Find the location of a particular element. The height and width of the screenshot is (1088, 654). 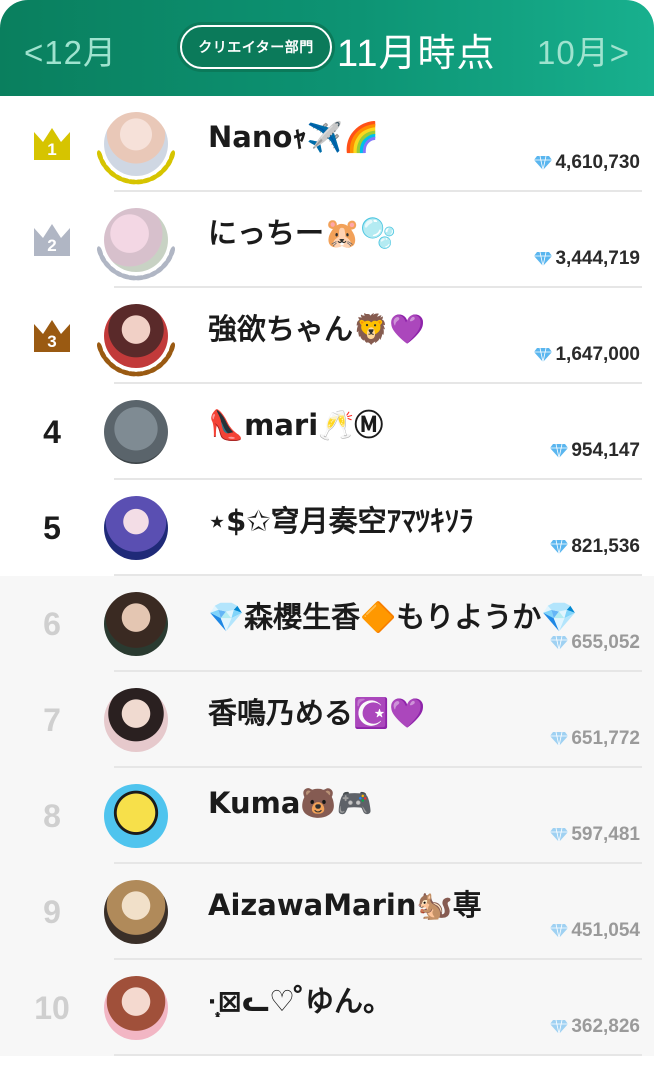

crown-icon: 1 is located at coordinates (52, 144).